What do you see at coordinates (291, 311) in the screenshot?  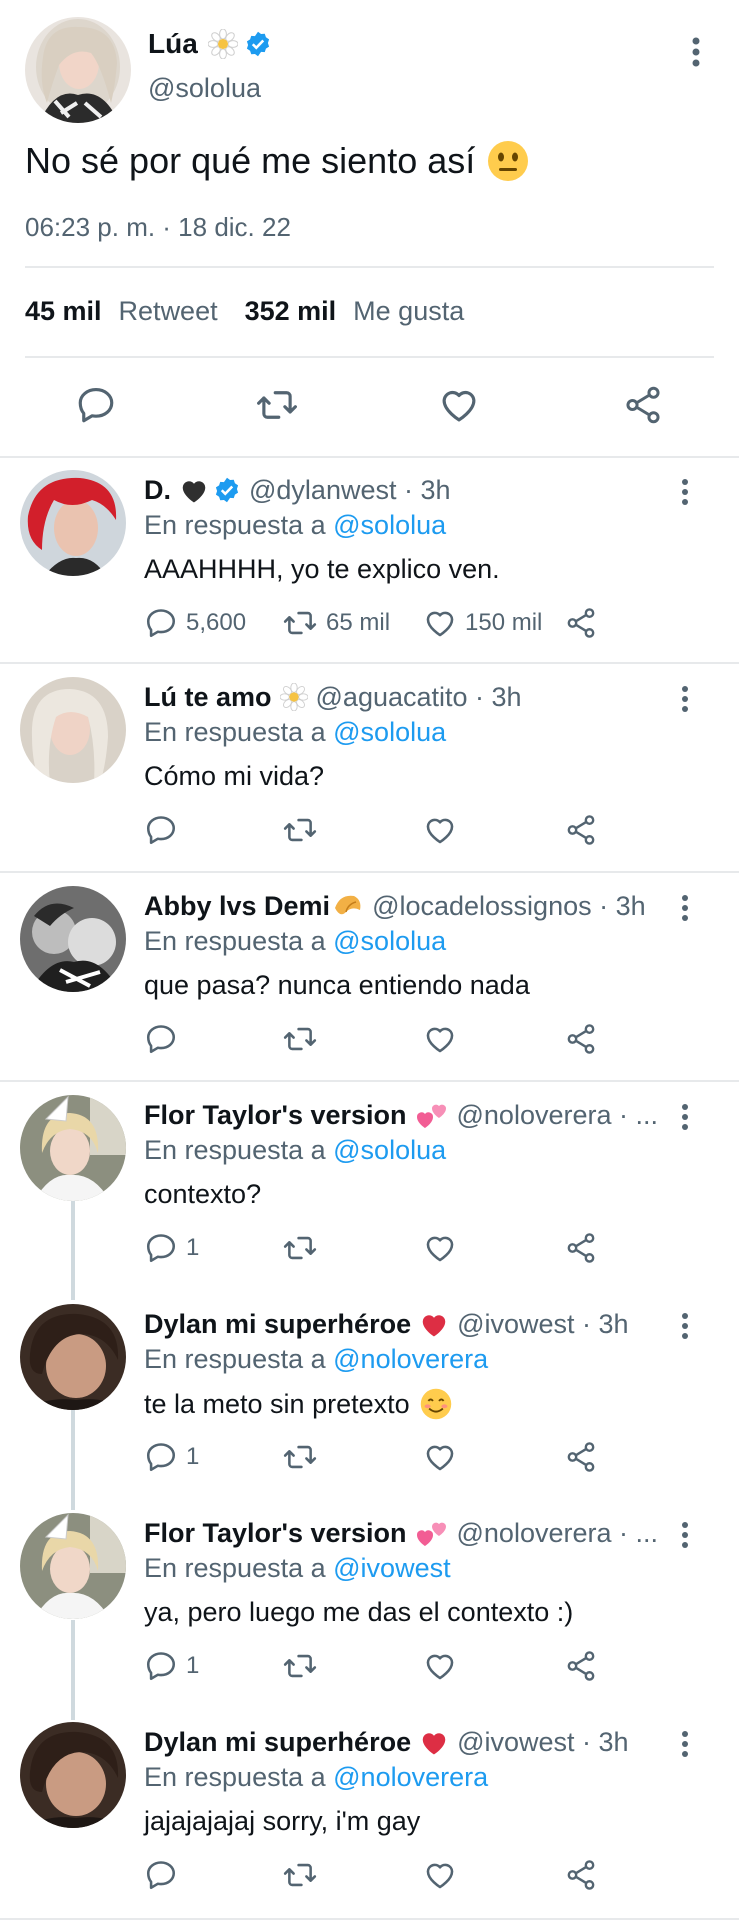 I see `likes-count: 352 mil` at bounding box center [291, 311].